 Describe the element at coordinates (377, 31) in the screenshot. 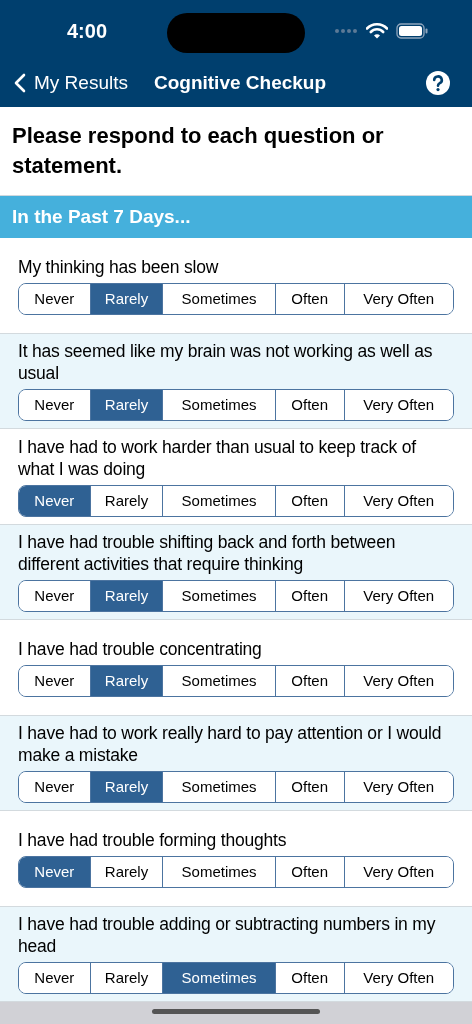

I see `wifi-icon` at that location.